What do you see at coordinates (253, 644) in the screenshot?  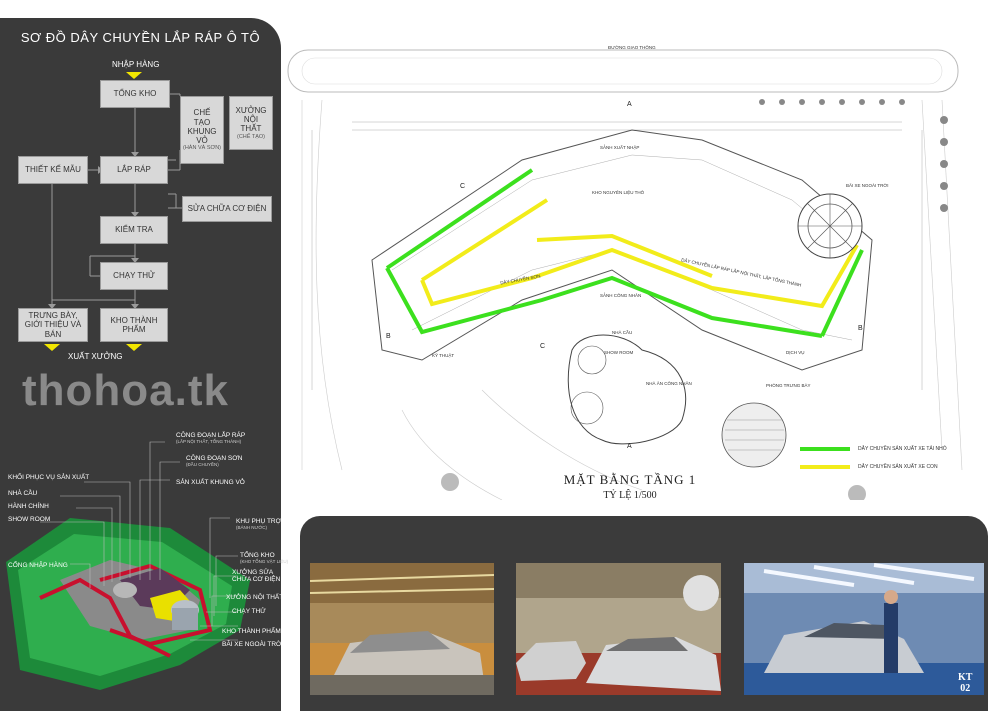 I see `iso-label: BÃI XE NGOÀI TRỜI` at bounding box center [253, 644].